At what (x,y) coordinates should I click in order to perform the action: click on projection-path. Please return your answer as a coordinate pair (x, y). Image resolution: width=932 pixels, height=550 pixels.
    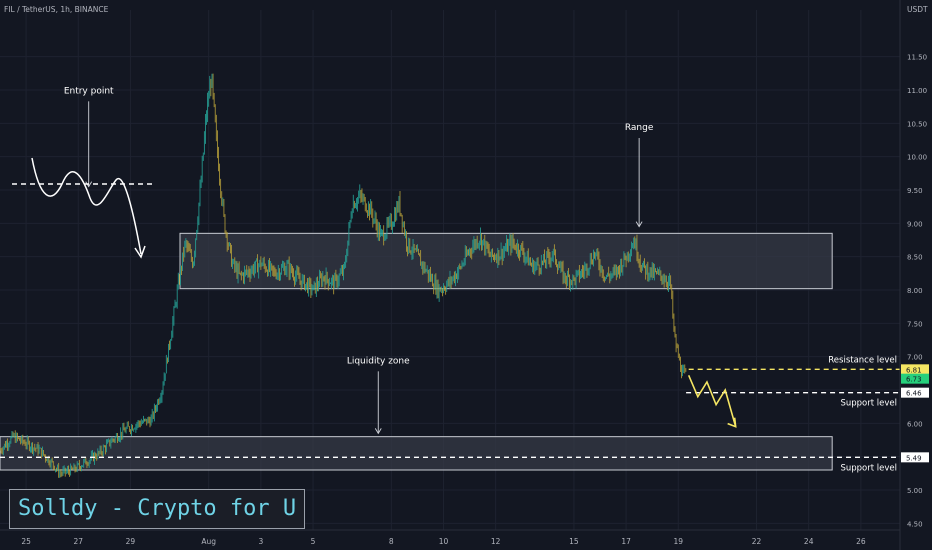
    Looking at the image, I should click on (712, 401).